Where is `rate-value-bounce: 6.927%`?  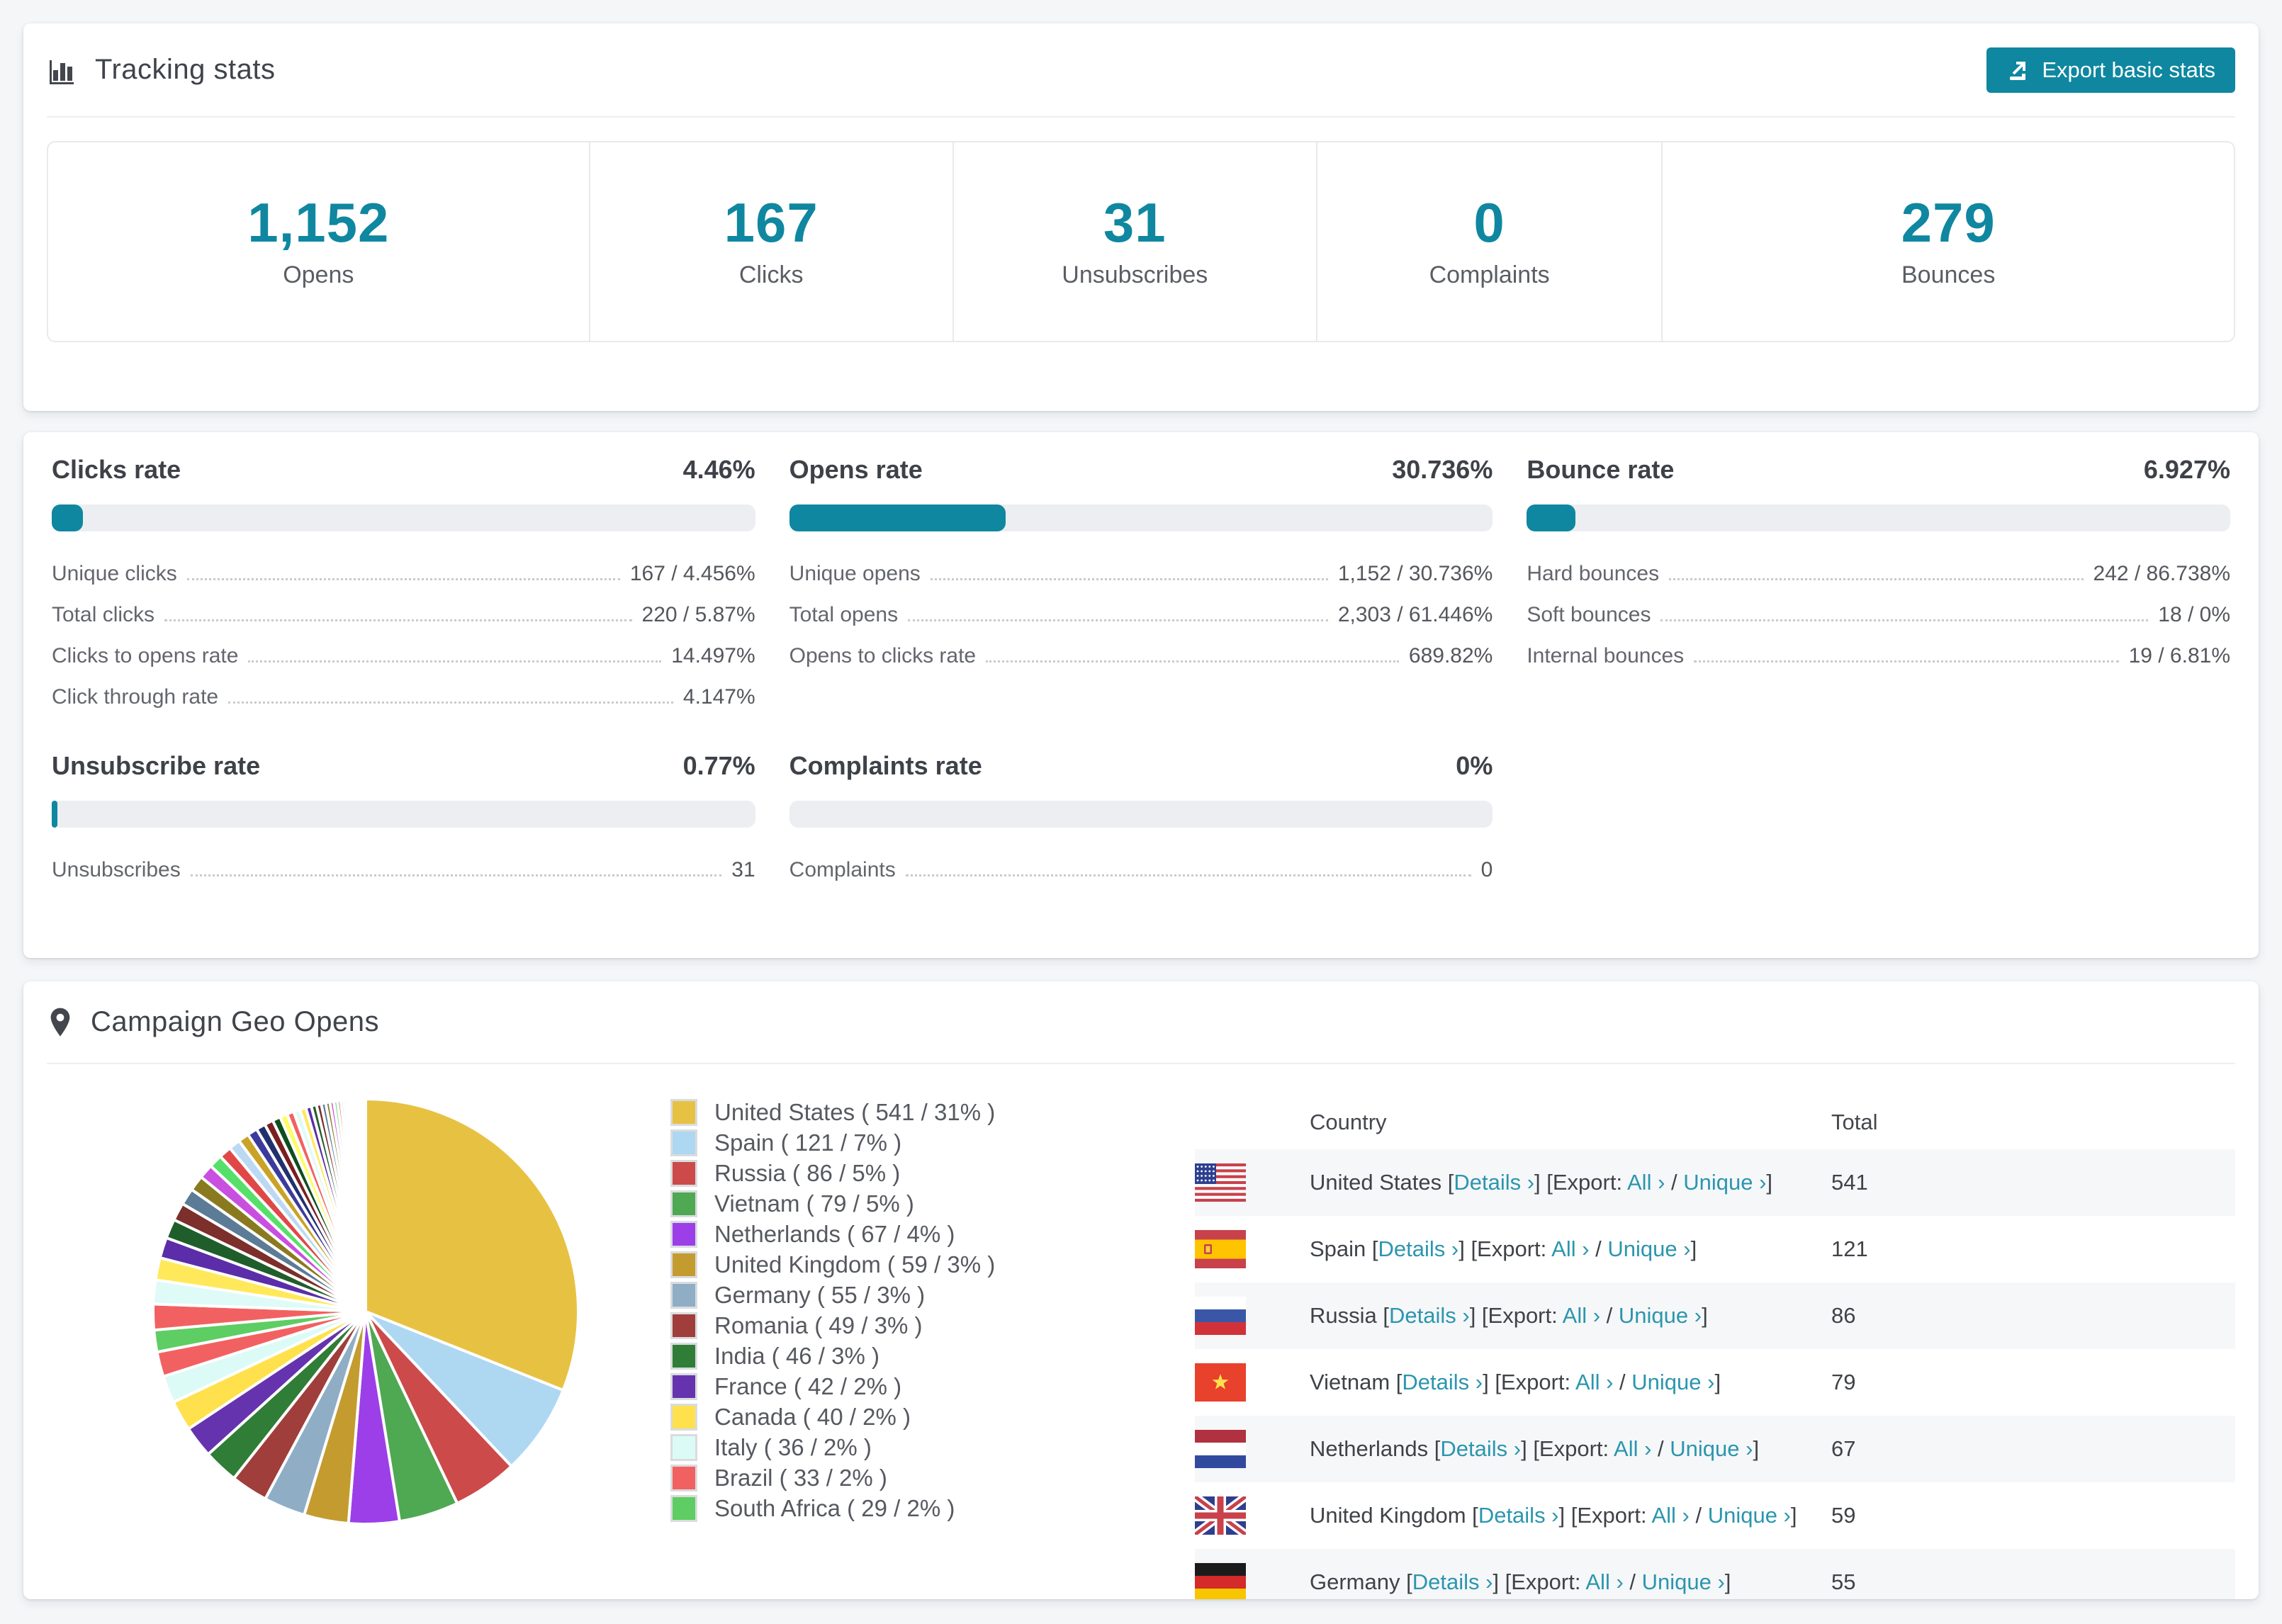
rate-value-bounce: 6.927% is located at coordinates (2187, 470).